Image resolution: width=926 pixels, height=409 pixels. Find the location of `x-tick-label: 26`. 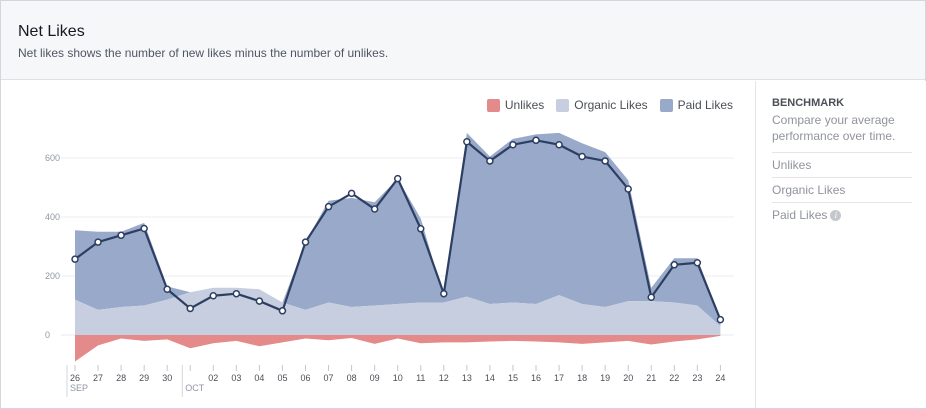

x-tick-label: 26 is located at coordinates (75, 378).